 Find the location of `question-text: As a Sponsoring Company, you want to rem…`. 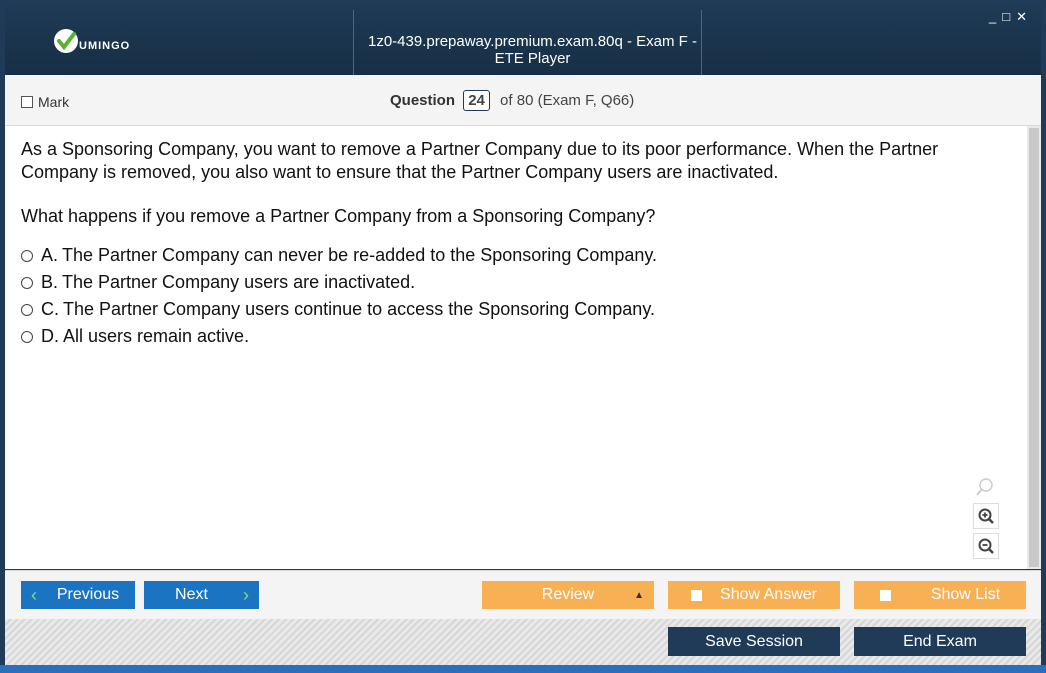

question-text: As a Sponsoring Company, you want to rem… is located at coordinates (480, 160).